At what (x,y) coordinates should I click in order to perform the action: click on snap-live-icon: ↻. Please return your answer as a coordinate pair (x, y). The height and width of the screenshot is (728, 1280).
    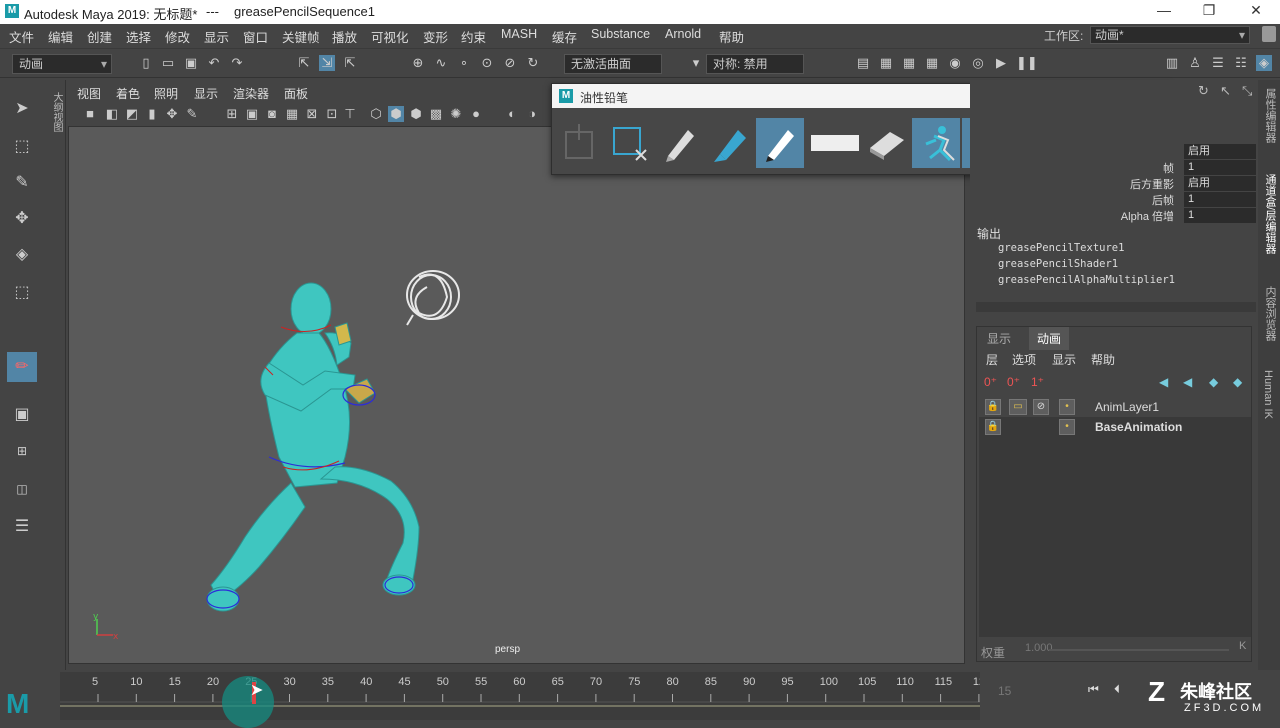
    Looking at the image, I should click on (533, 63).